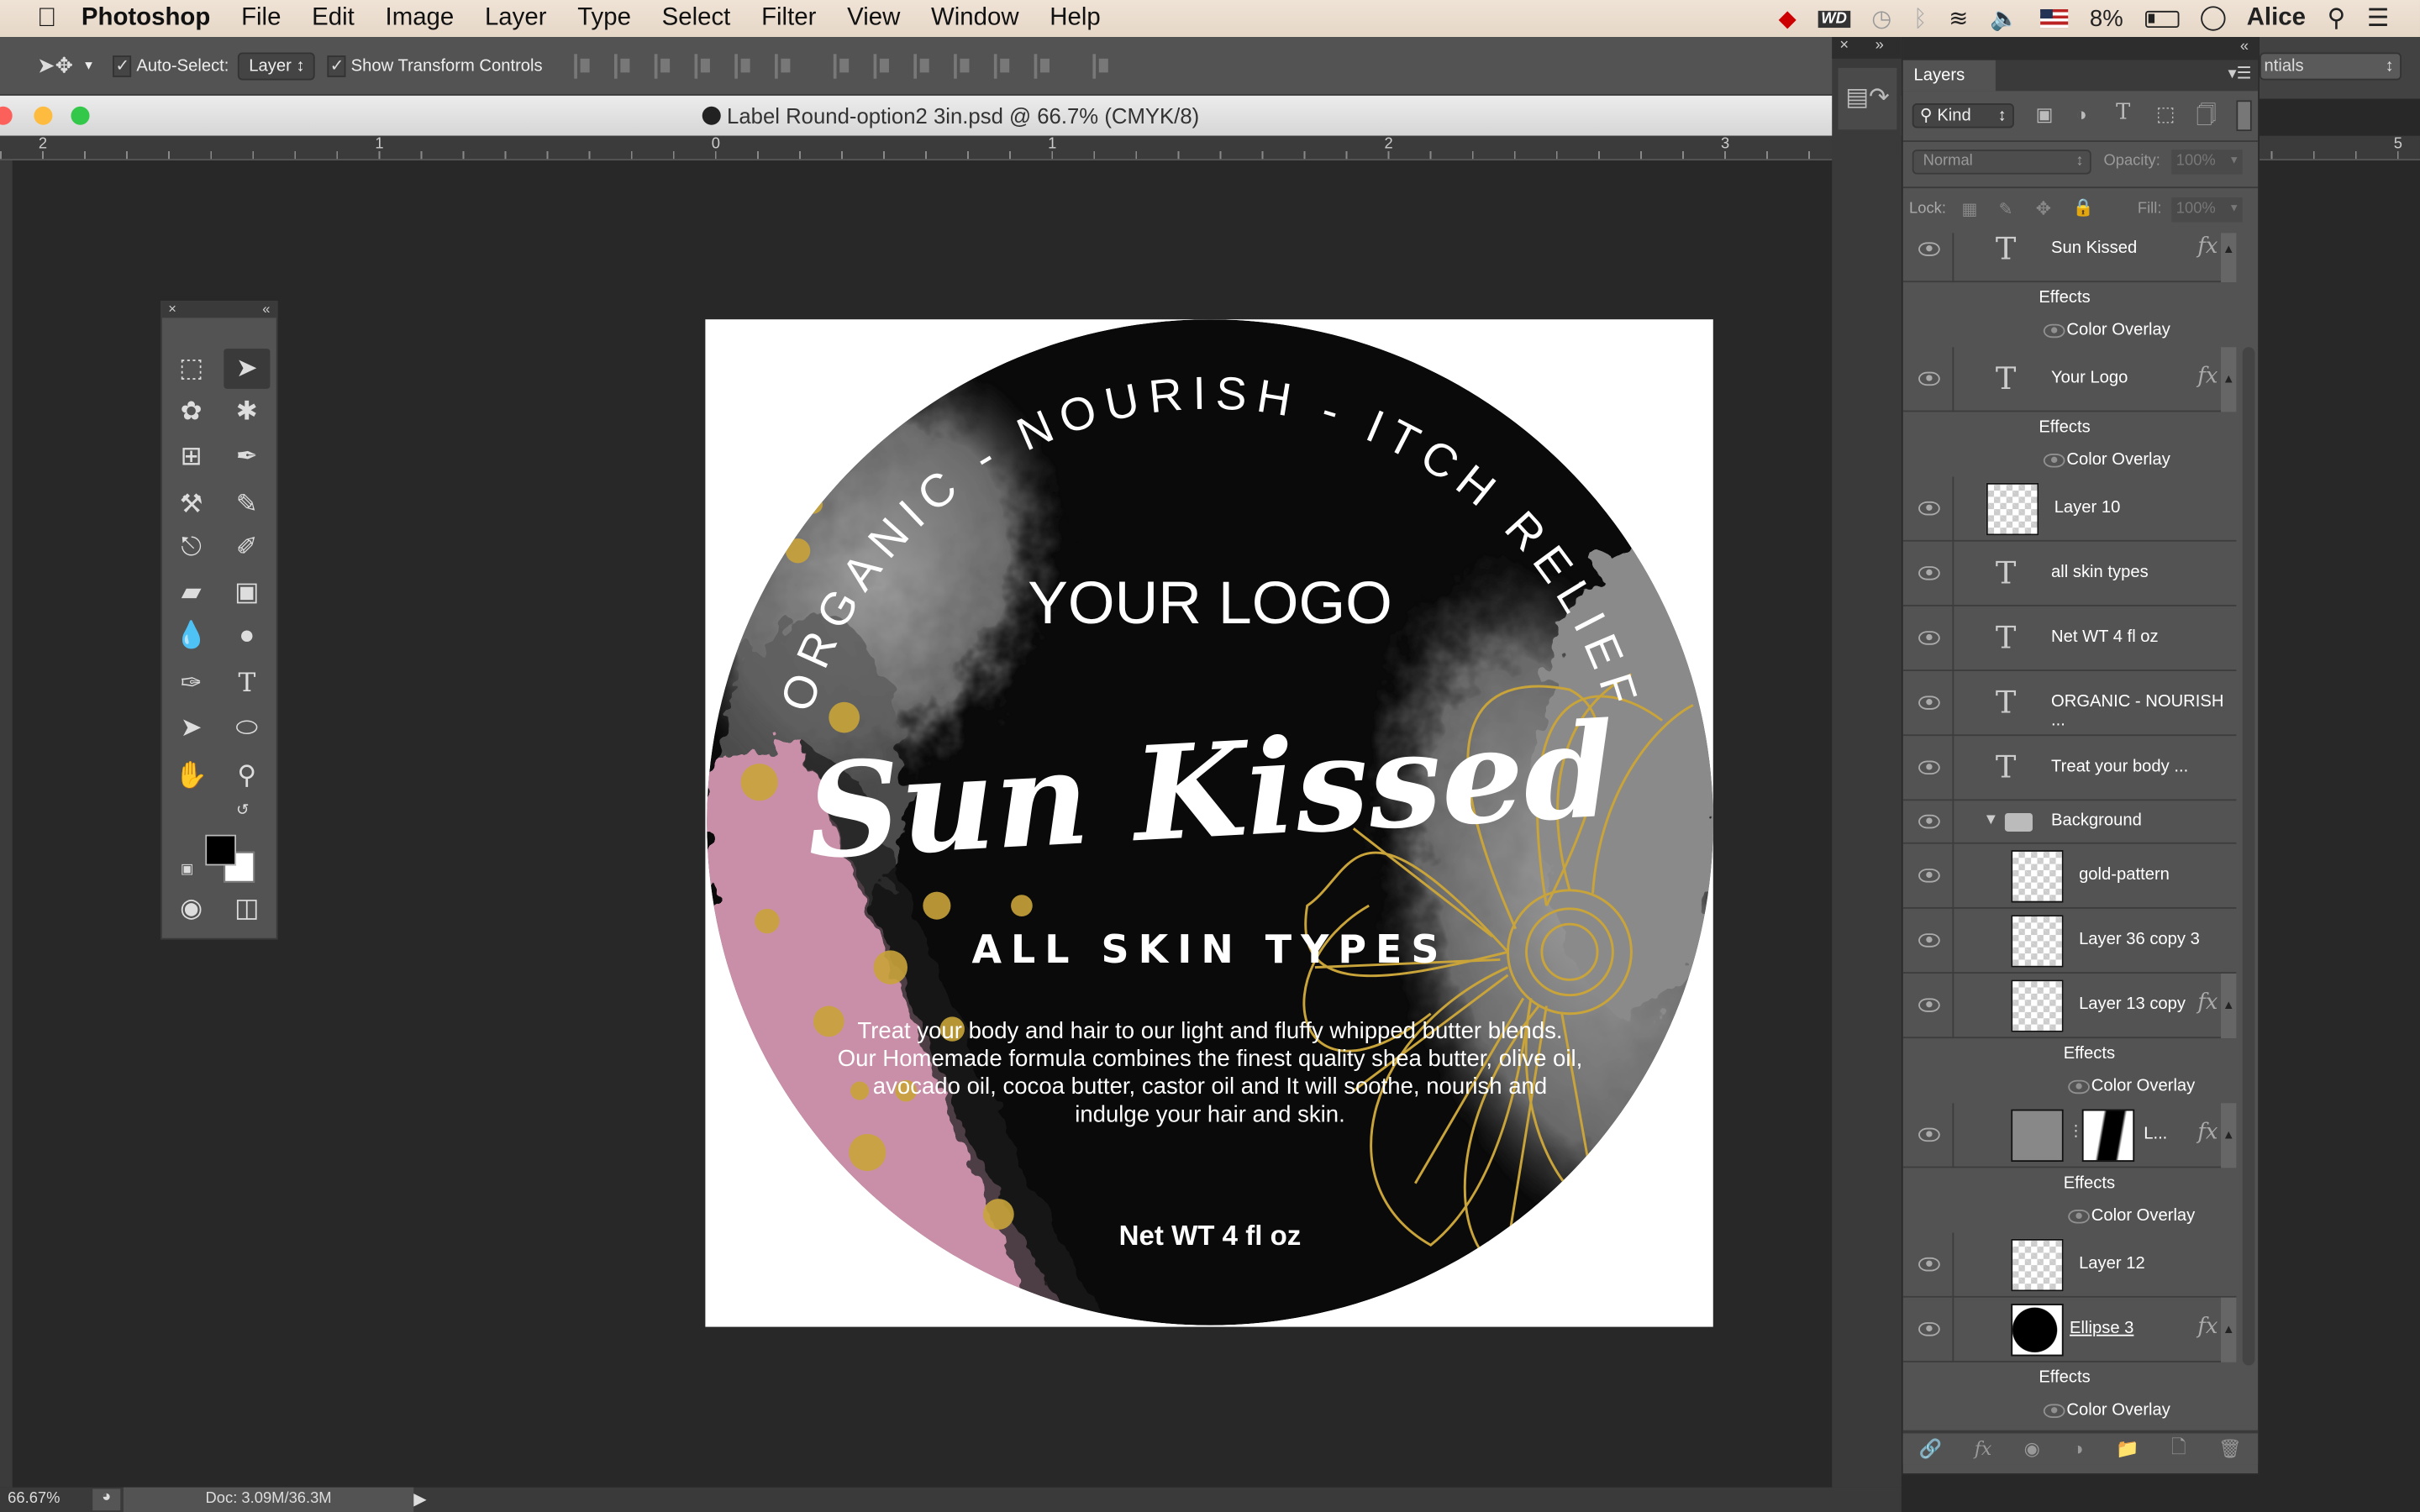  Describe the element at coordinates (221, 850) in the screenshot. I see `foreground-color-swatch` at that location.